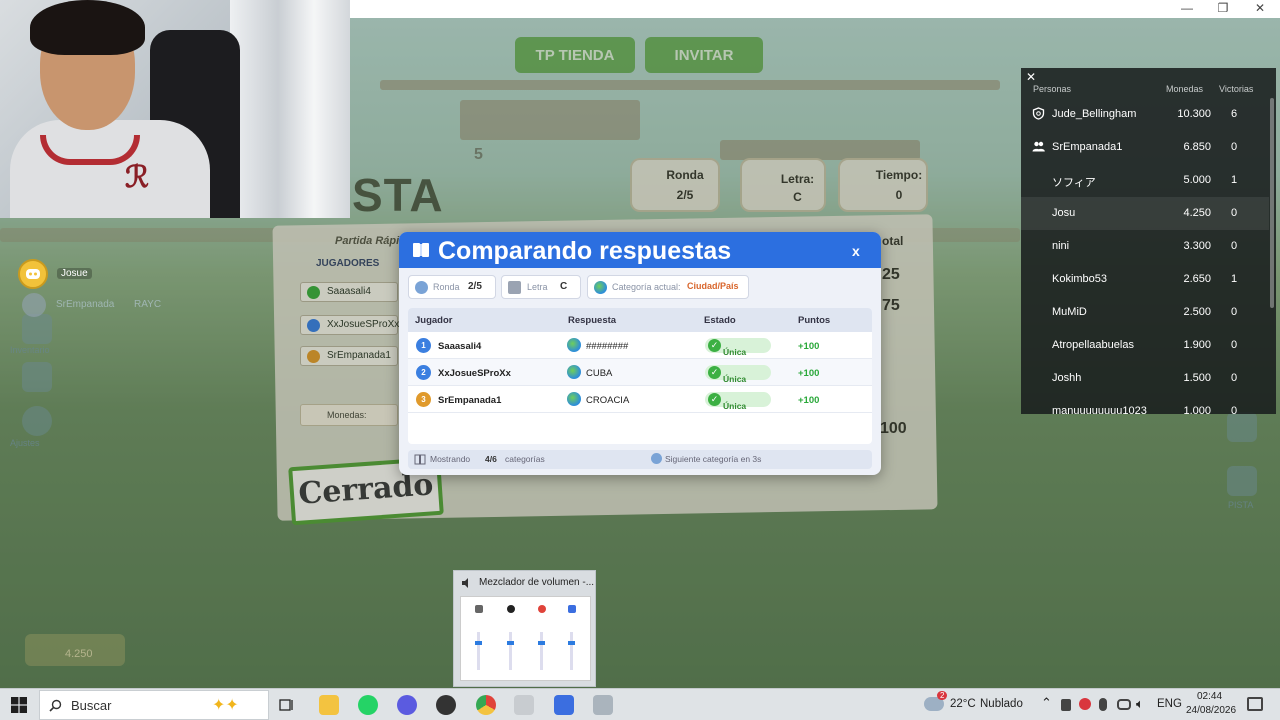 The height and width of the screenshot is (720, 1280). I want to click on rank-badge: 2, so click(423, 372).